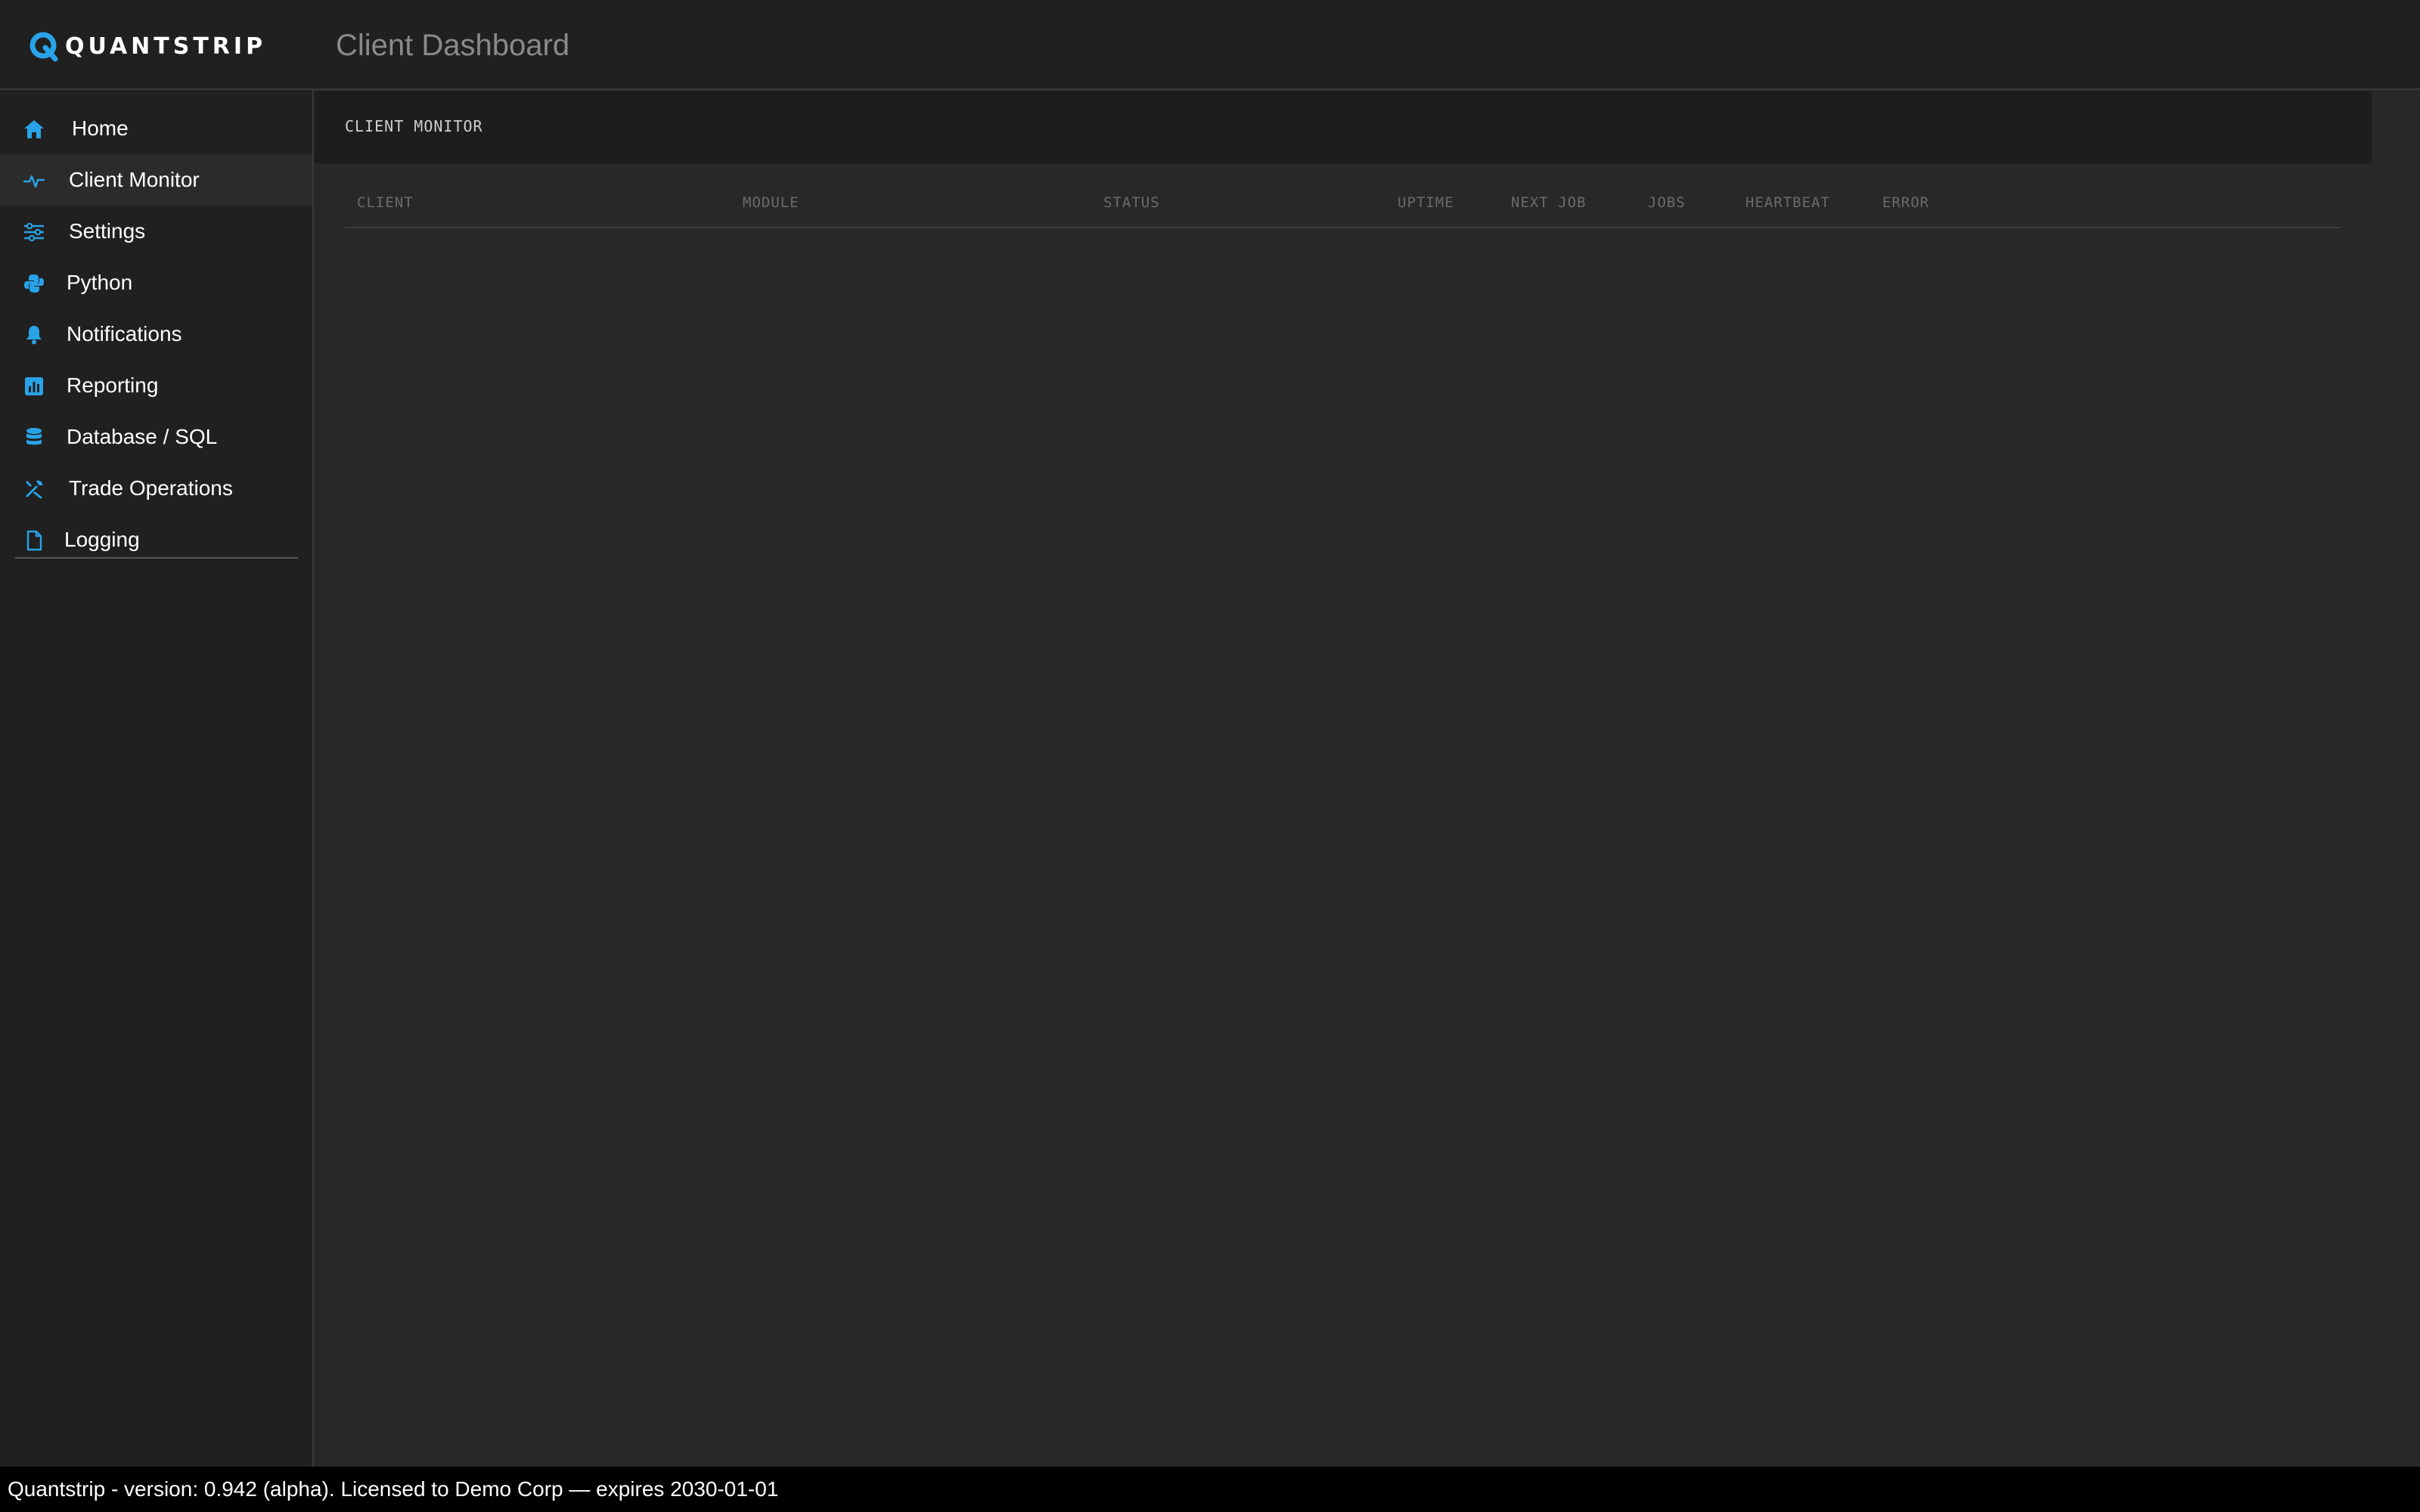 Image resolution: width=2420 pixels, height=1512 pixels. Describe the element at coordinates (107, 231) in the screenshot. I see `sidebar-item-label: Settings` at that location.